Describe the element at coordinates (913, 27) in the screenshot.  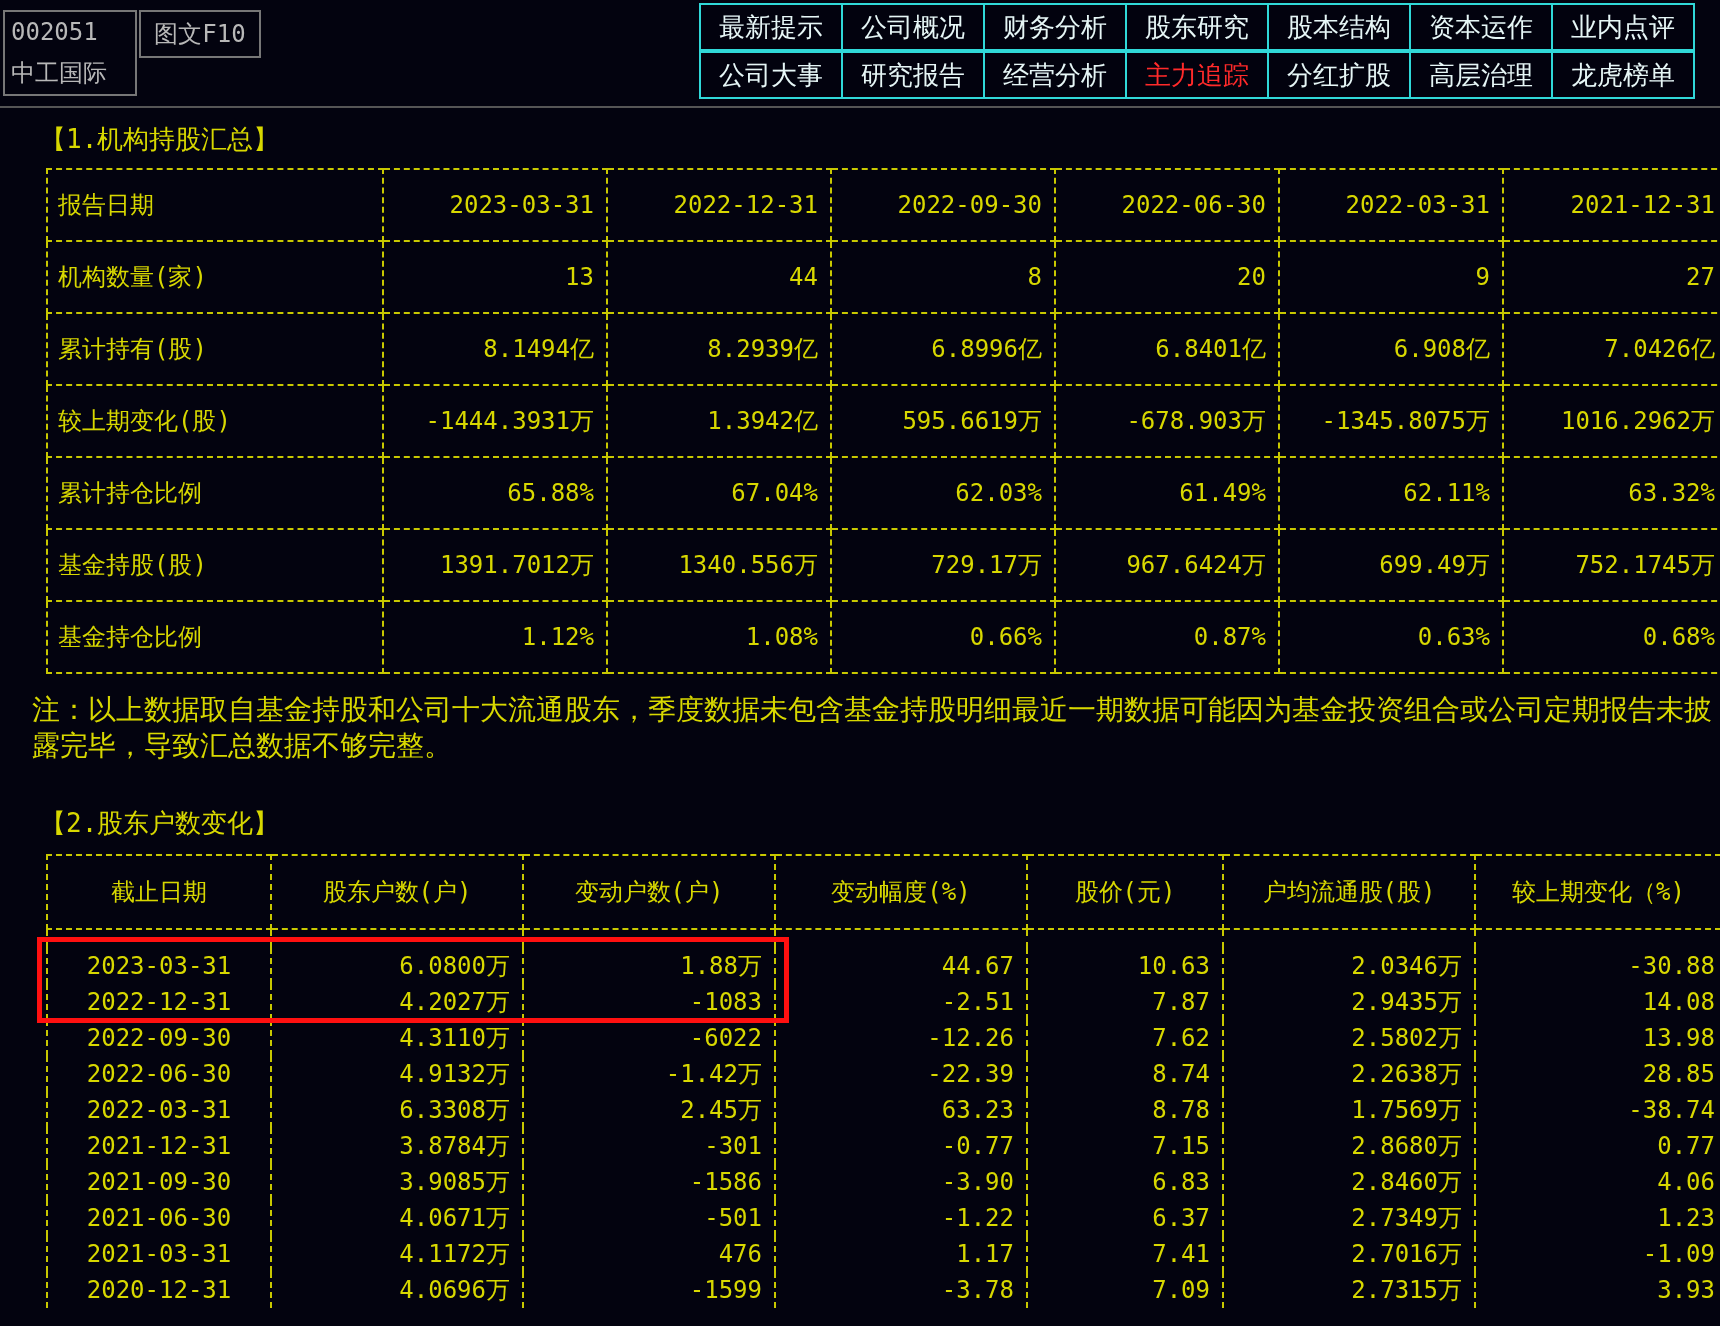
I see `nav-tab: 公司概况` at that location.